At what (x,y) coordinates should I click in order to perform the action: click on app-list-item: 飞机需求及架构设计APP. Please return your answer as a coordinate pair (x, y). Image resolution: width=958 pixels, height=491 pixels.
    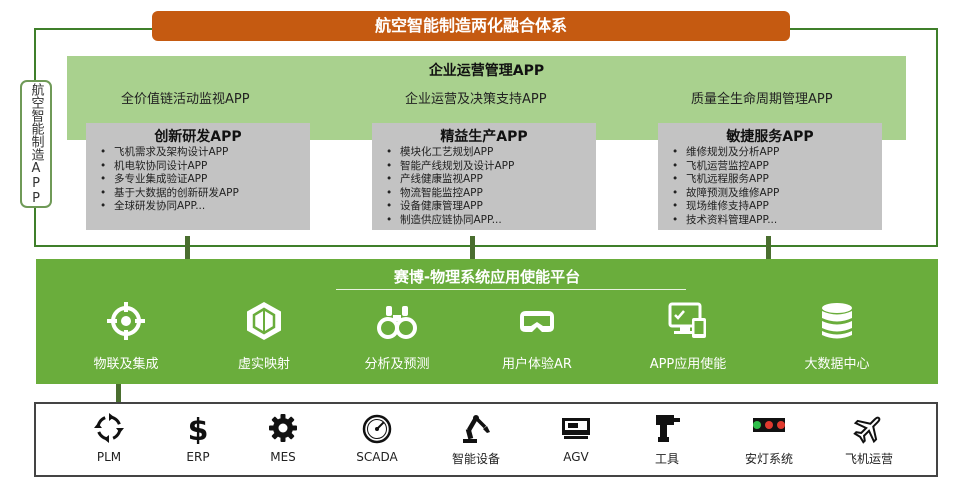
    Looking at the image, I should click on (169, 153).